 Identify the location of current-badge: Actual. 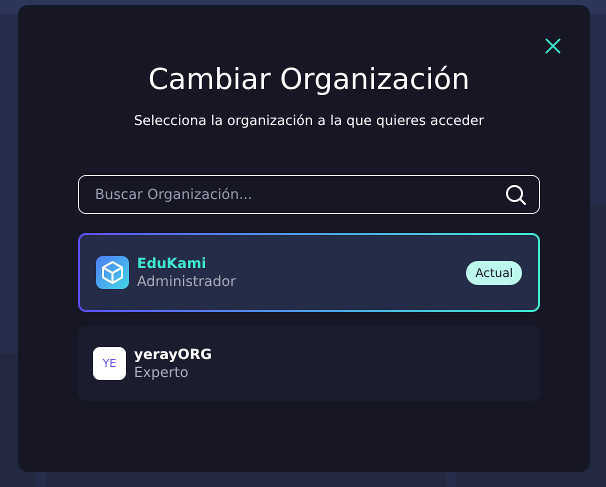
(494, 272).